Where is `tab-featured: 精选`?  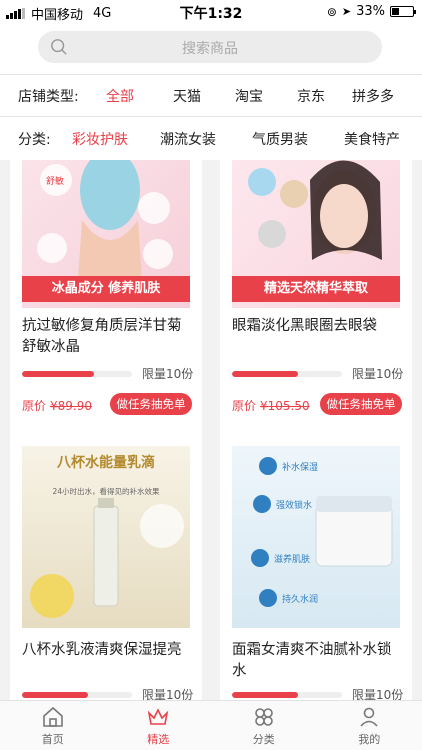 tab-featured: 精选 is located at coordinates (159, 725).